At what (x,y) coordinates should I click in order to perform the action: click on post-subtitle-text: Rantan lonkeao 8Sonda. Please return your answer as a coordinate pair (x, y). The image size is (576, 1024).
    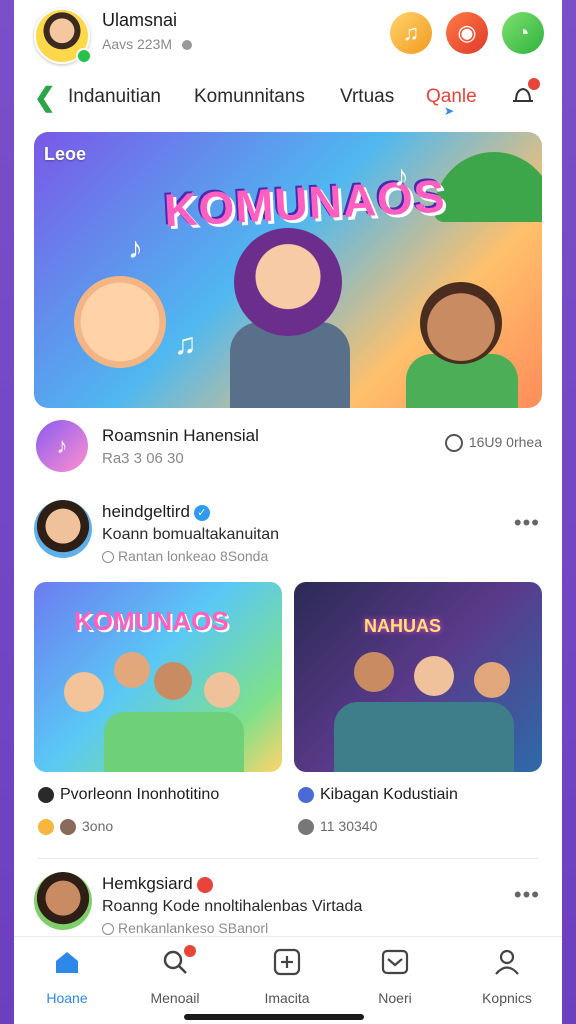
    Looking at the image, I should click on (193, 556).